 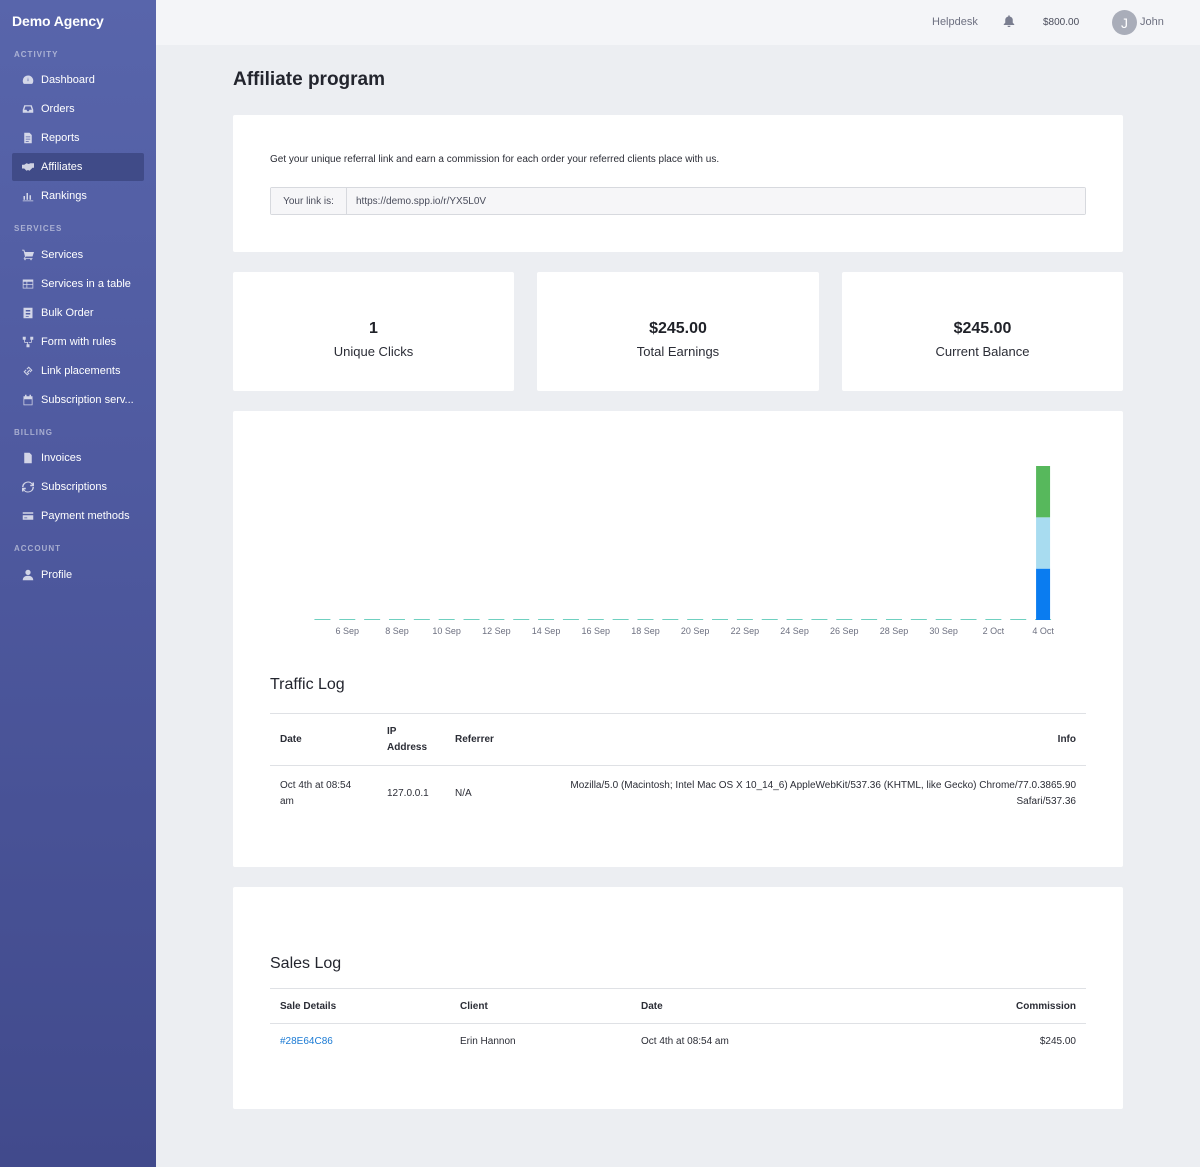 I want to click on column-header-info: Info, so click(x=800, y=739).